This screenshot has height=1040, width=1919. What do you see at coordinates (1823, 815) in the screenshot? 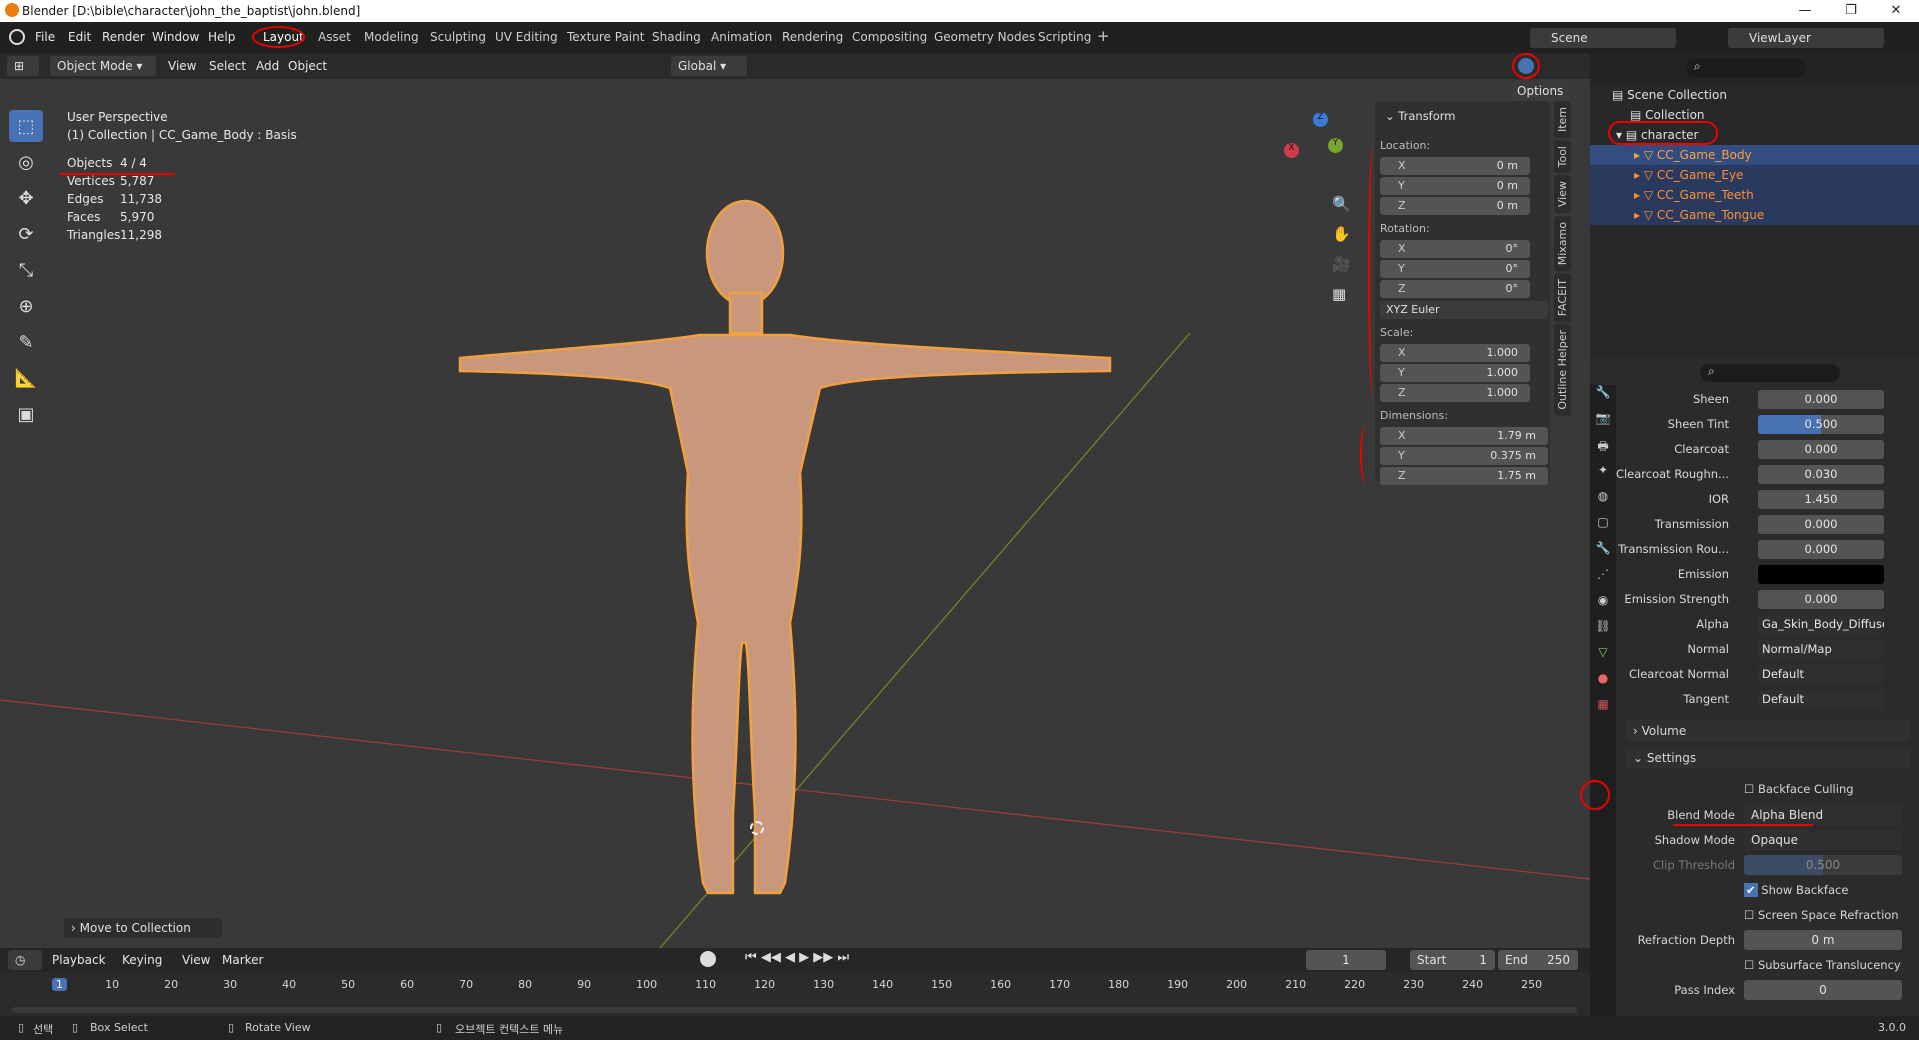
I see `blend-mode-dropdown: Alpha Blend` at bounding box center [1823, 815].